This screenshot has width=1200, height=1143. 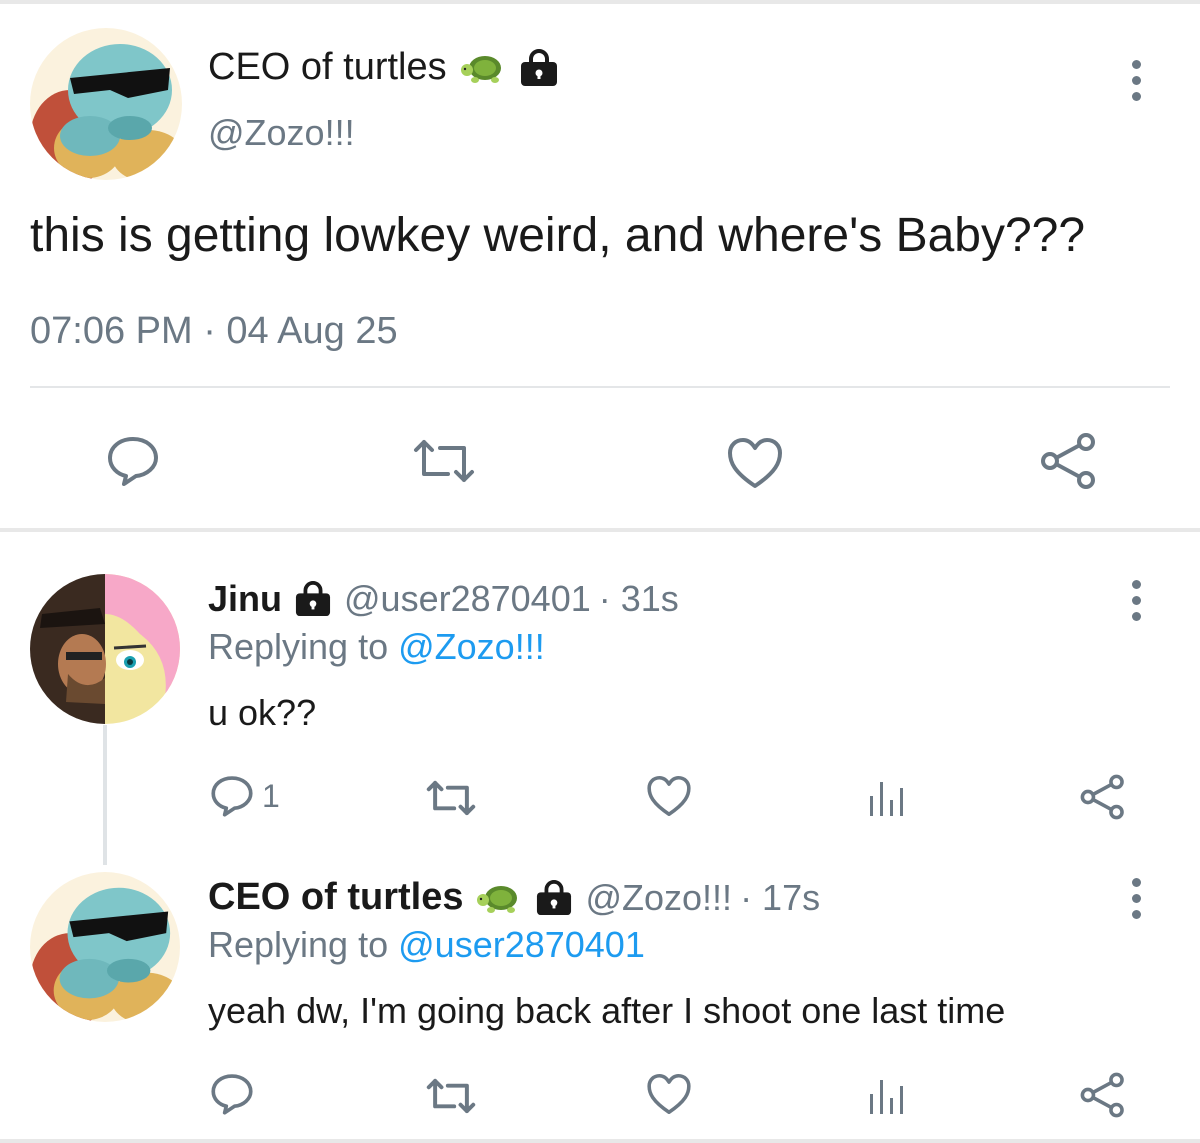 I want to click on reply-time: · 31s, so click(x=638, y=598).